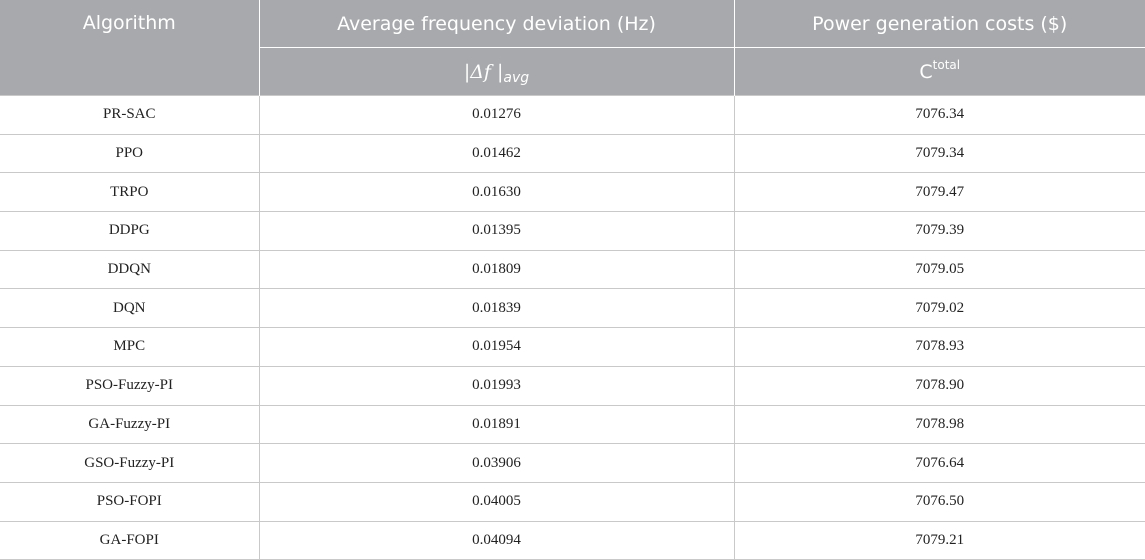 The height and width of the screenshot is (560, 1145). I want to click on cell-deviation: 0.01276, so click(496, 115).